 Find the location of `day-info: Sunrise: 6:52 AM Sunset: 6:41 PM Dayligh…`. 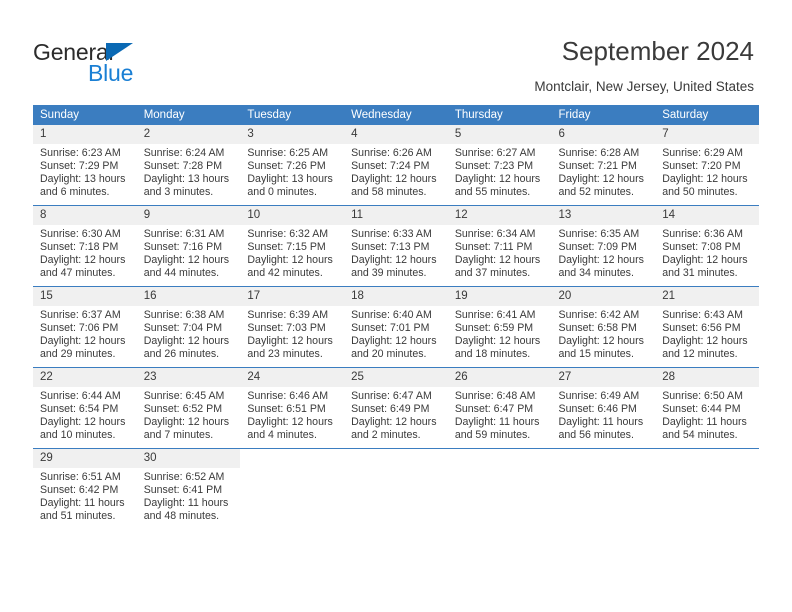

day-info: Sunrise: 6:52 AM Sunset: 6:41 PM Dayligh… is located at coordinates (189, 495).